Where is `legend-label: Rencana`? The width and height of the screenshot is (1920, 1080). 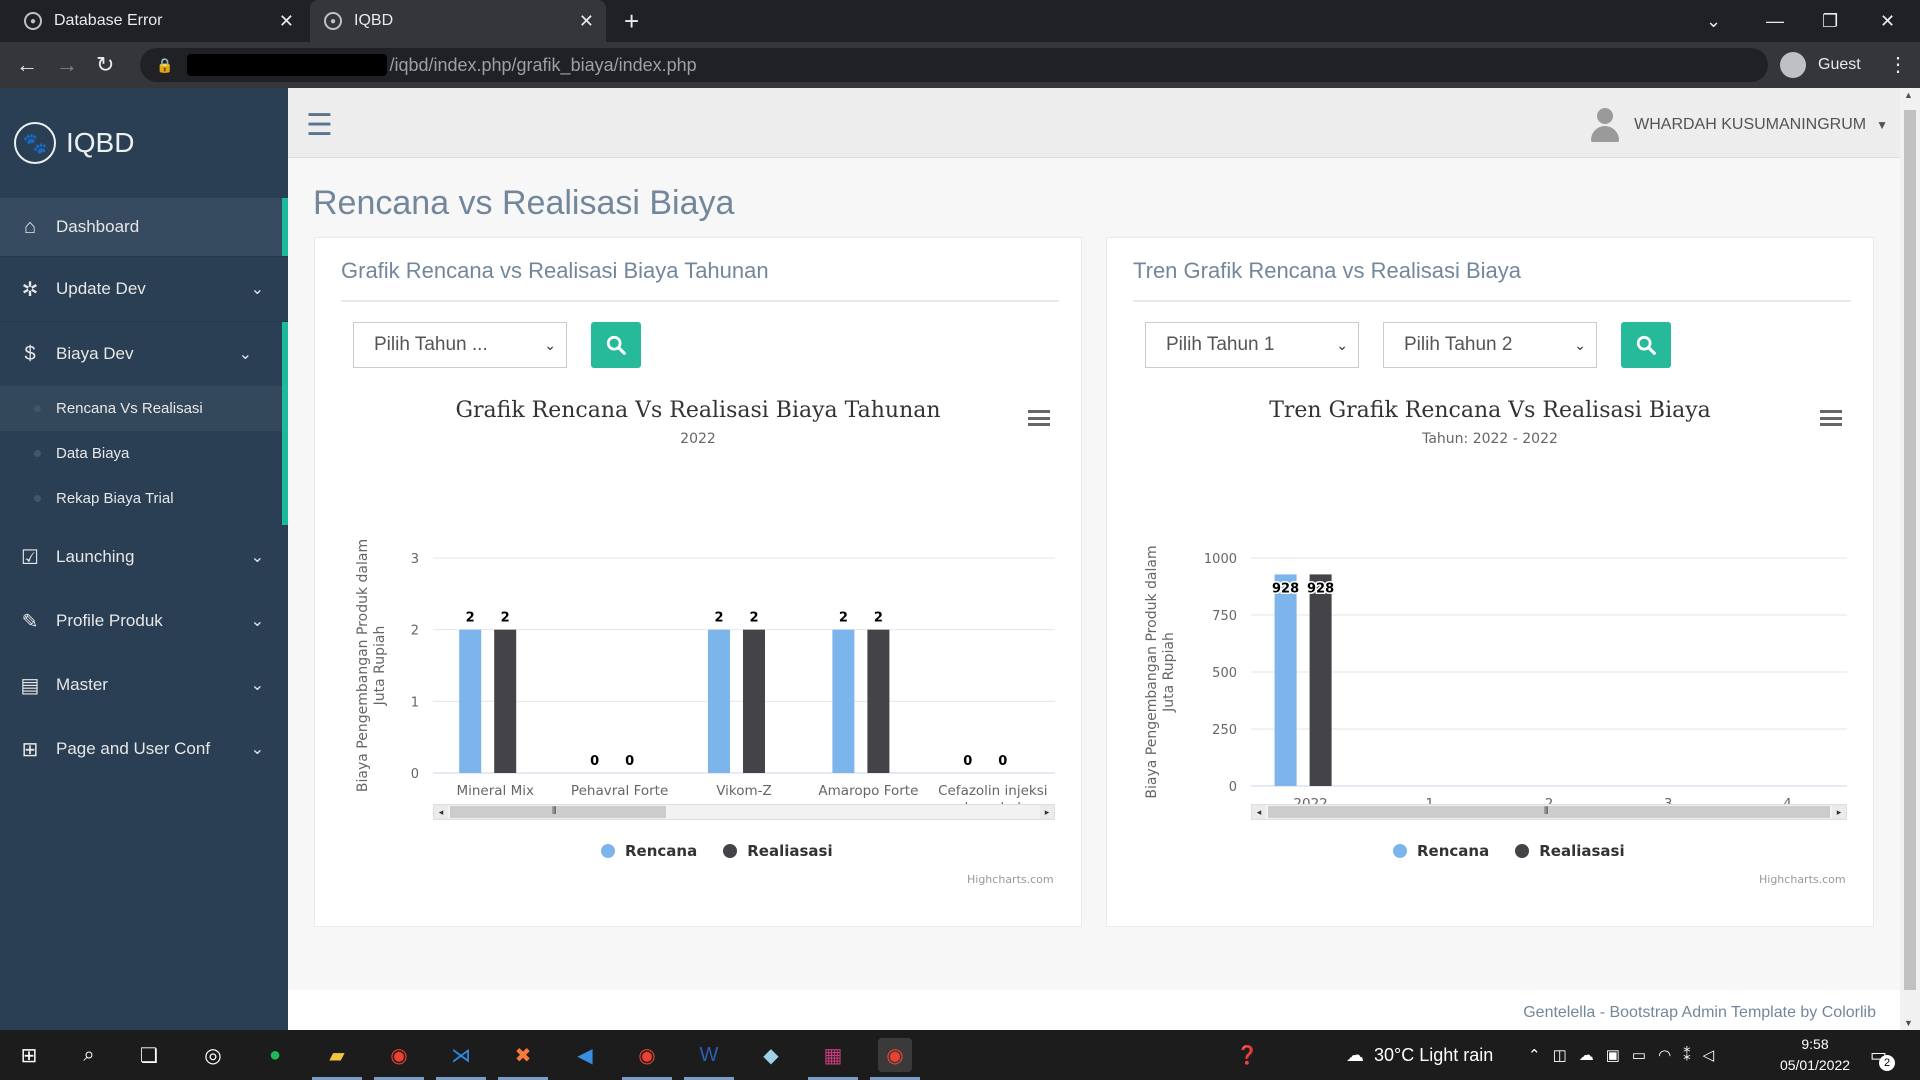 legend-label: Rencana is located at coordinates (1453, 851).